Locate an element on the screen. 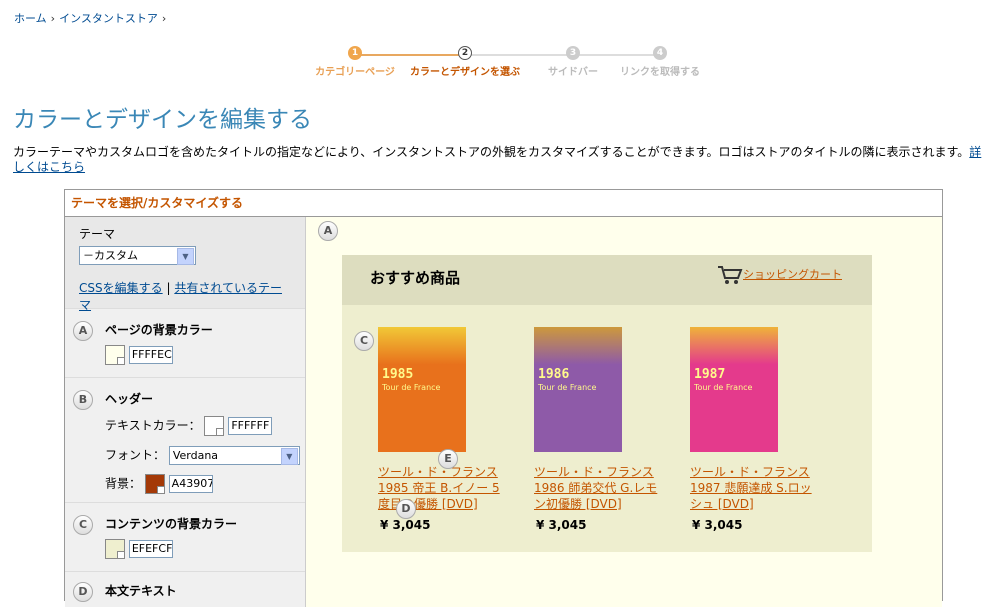 This screenshot has width=1004, height=607. product-cover-image: 1986 Tour de France is located at coordinates (578, 389).